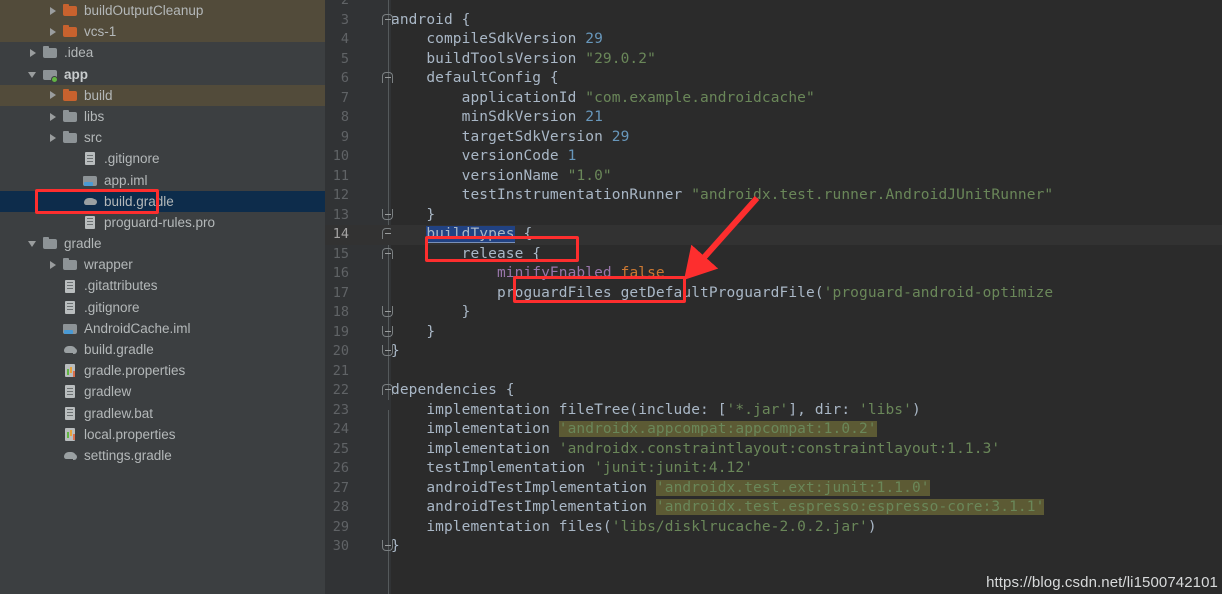  I want to click on code-line: versionName "1.0", so click(501, 177).